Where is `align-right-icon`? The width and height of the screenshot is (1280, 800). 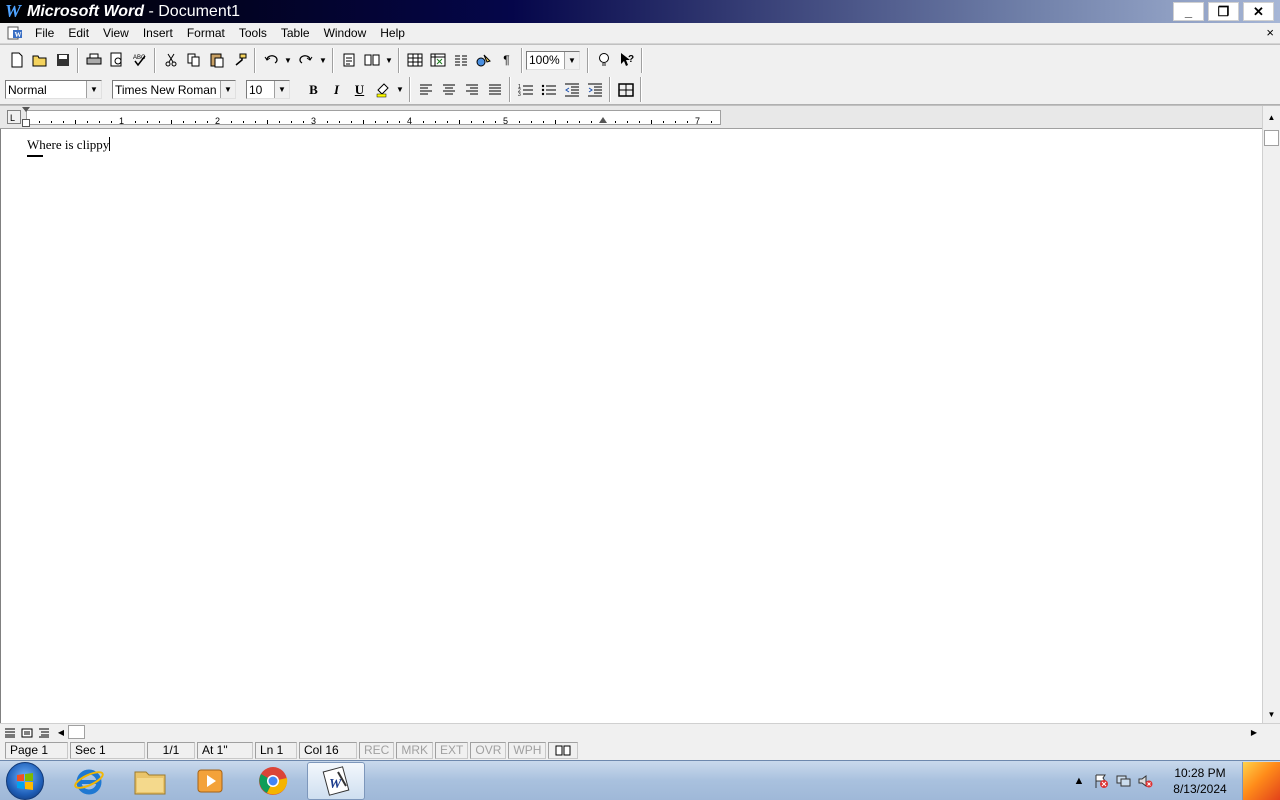 align-right-icon is located at coordinates (471, 90).